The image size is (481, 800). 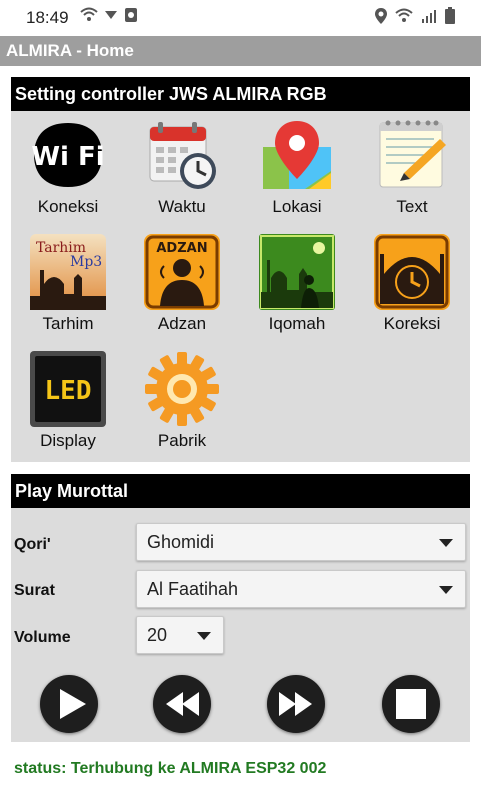 I want to click on notification-square-icon, so click(x=131, y=15).